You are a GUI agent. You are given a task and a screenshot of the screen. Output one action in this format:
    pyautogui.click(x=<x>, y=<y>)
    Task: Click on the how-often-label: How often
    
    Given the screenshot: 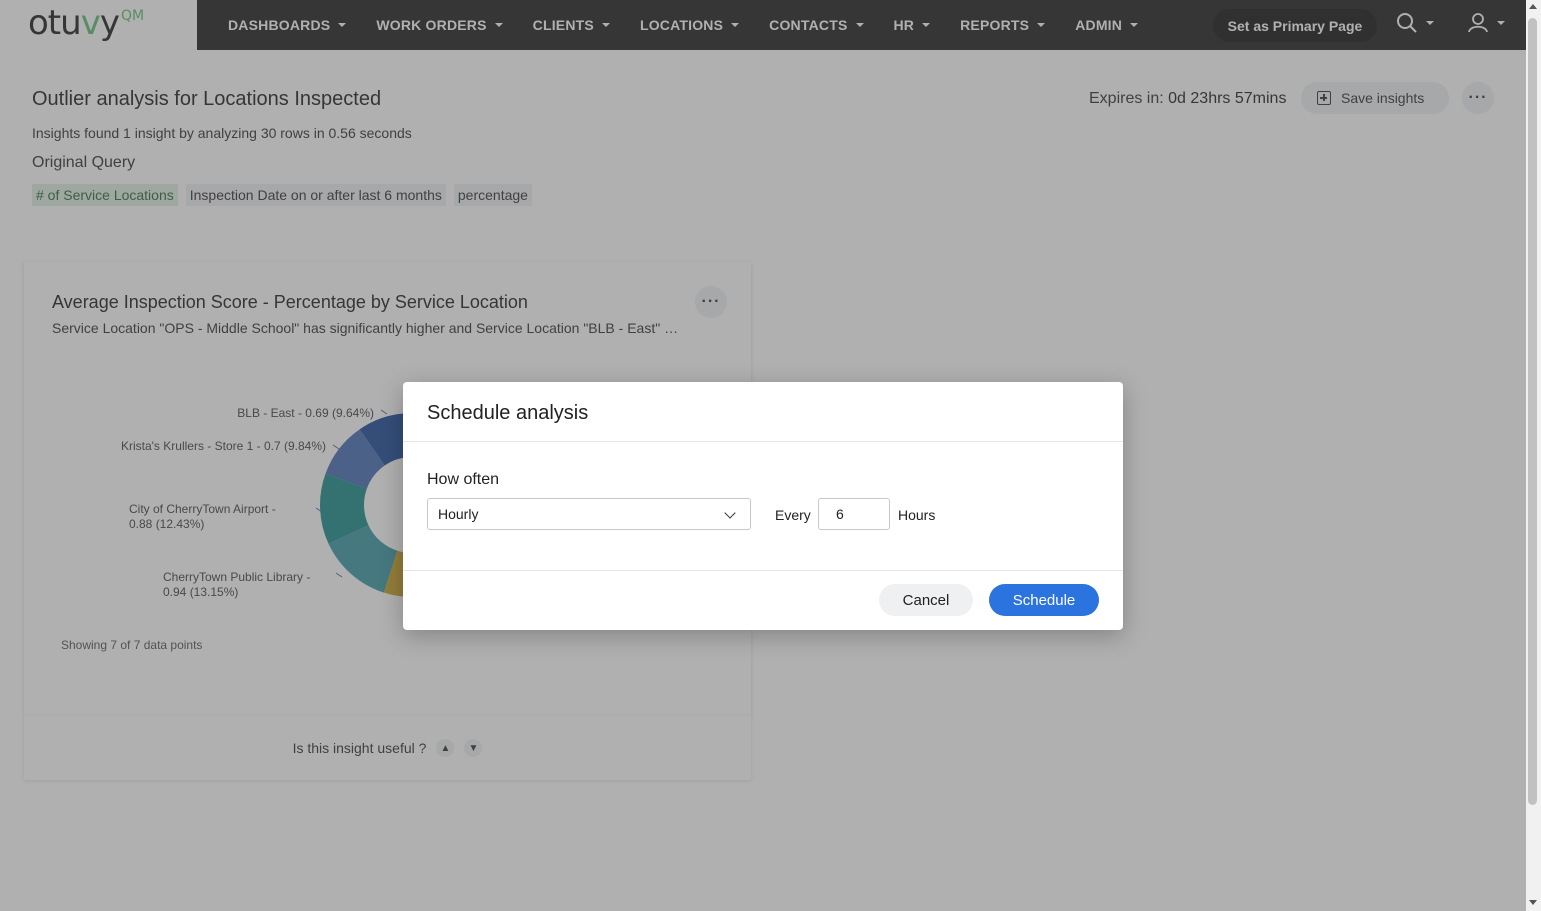 What is the action you would take?
    pyautogui.click(x=463, y=479)
    